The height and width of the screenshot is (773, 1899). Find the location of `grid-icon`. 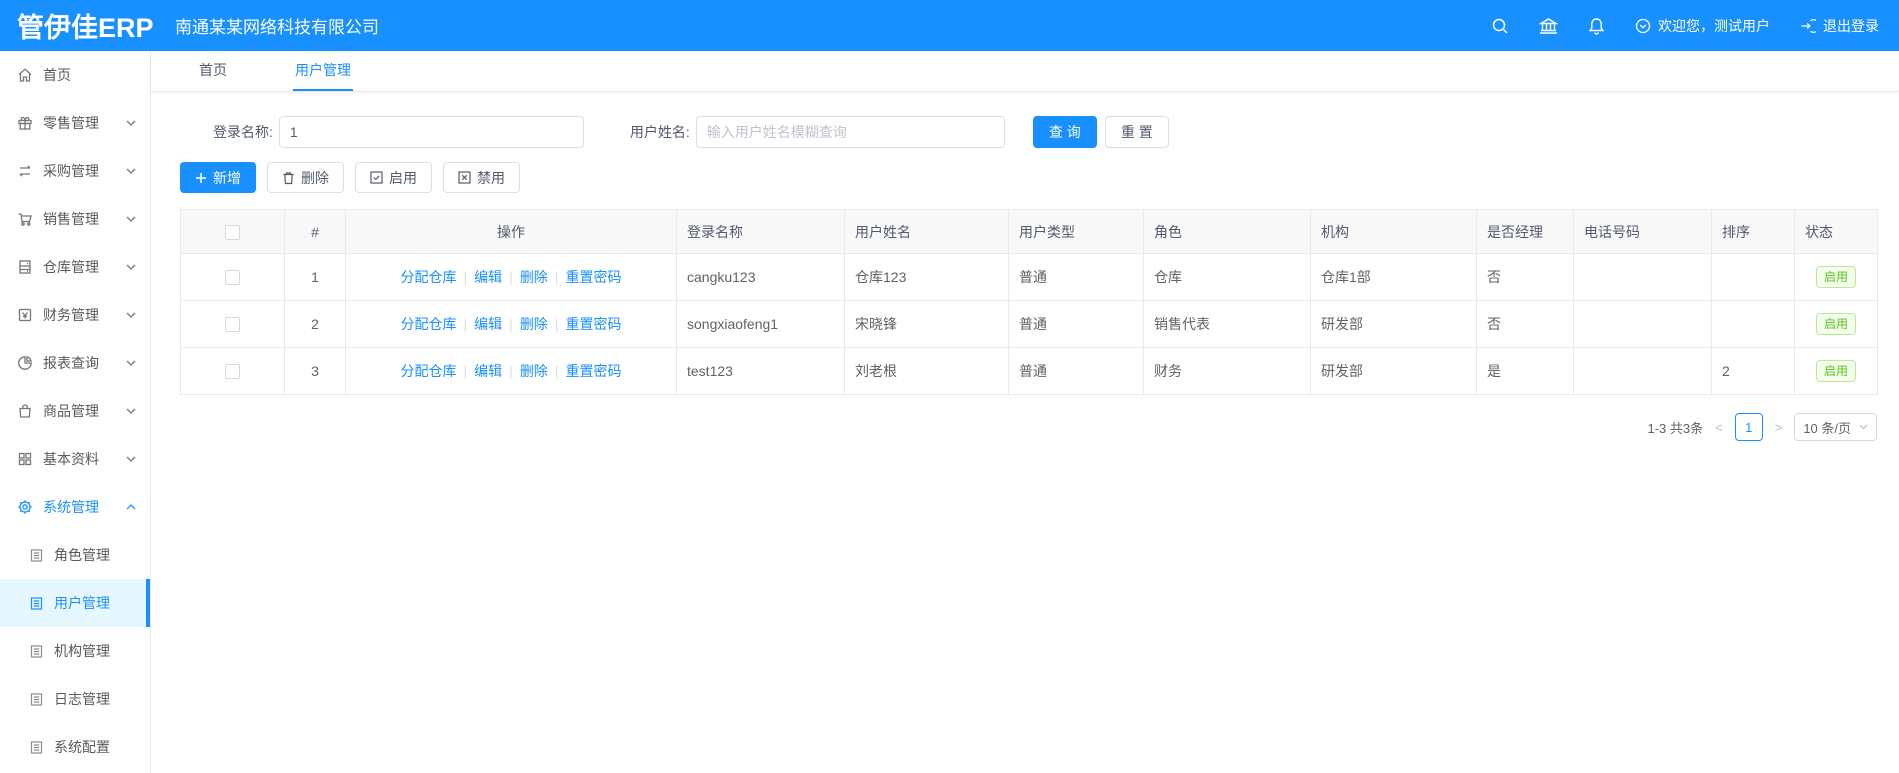

grid-icon is located at coordinates (25, 459).